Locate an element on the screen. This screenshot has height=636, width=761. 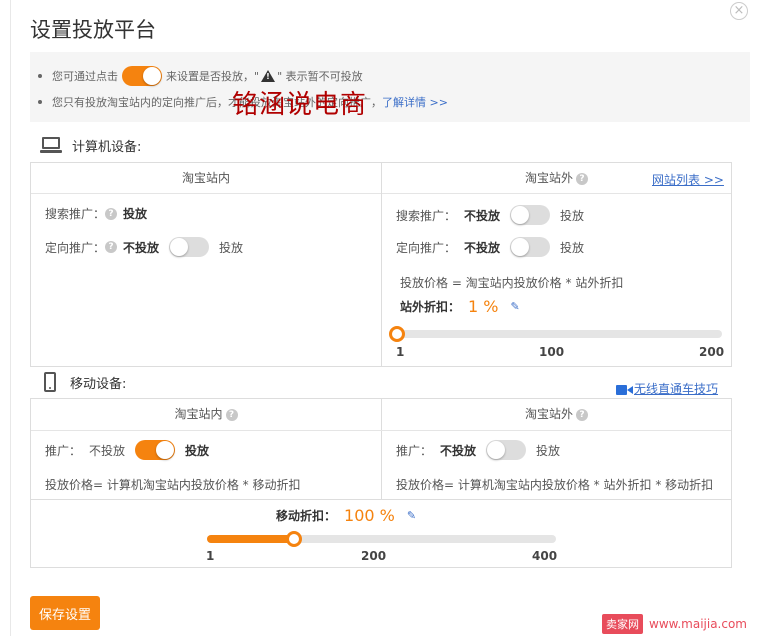
pc-section-heading: 计算机设备: is located at coordinates (90, 145).